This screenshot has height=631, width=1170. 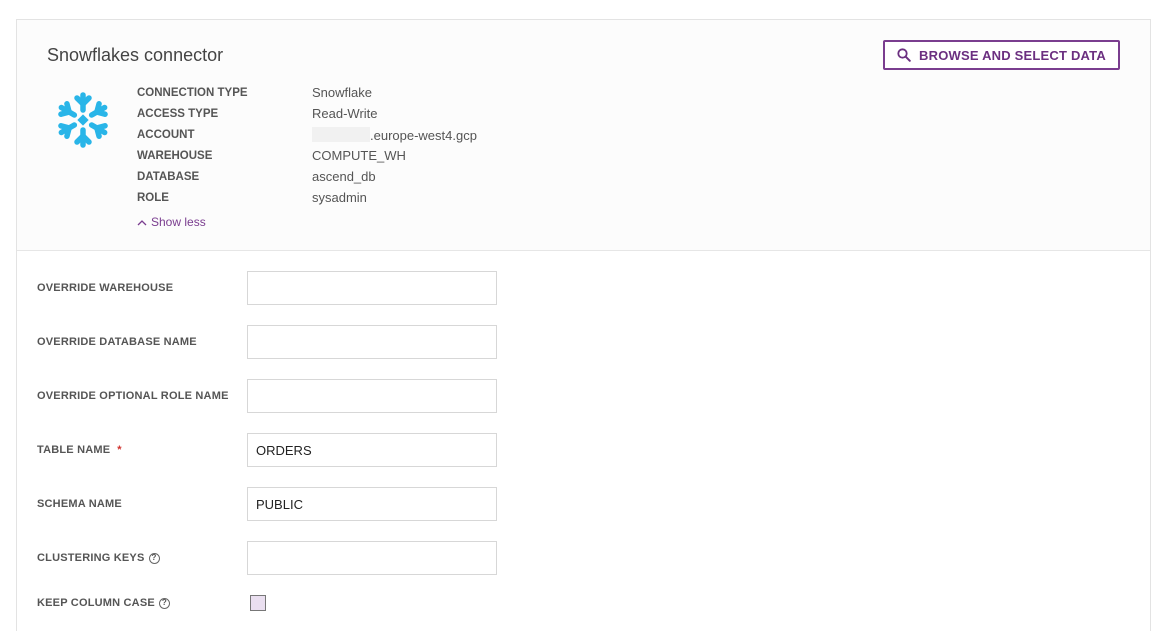 What do you see at coordinates (583, 504) in the screenshot?
I see `form-row-schema-name: SCHEMA NAME` at bounding box center [583, 504].